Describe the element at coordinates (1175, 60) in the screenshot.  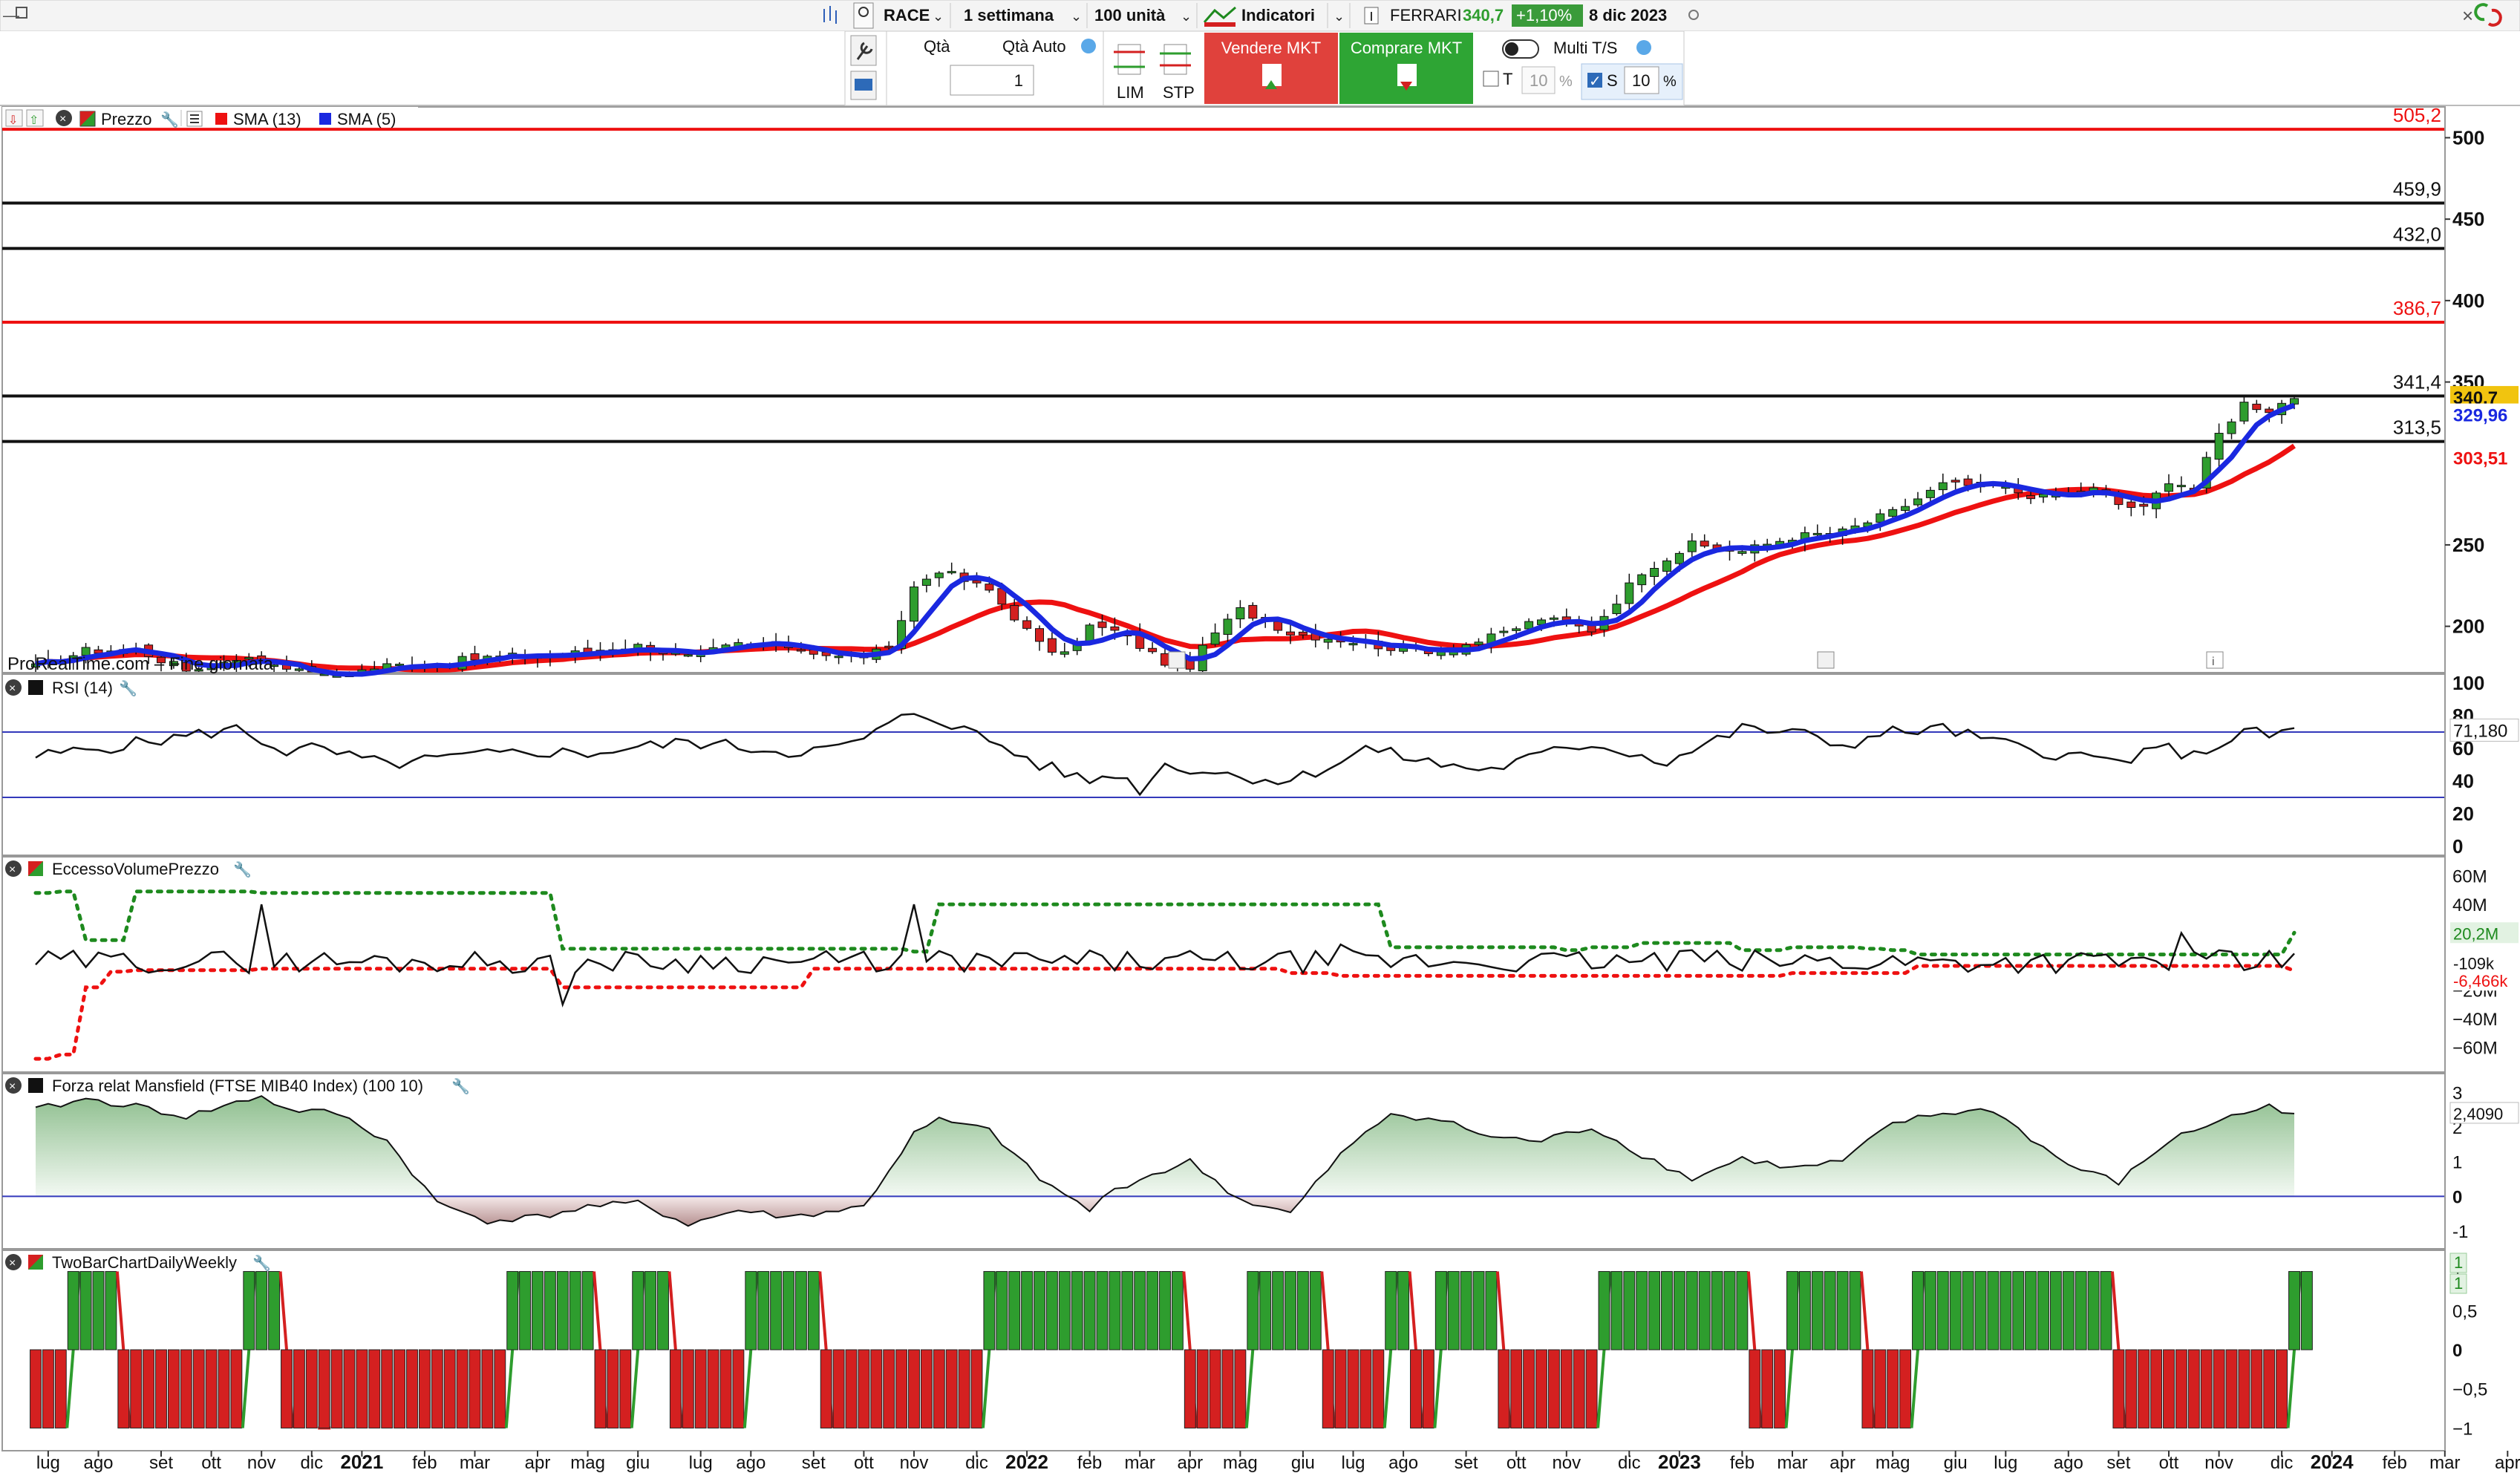
I see `stop-order-icon` at that location.